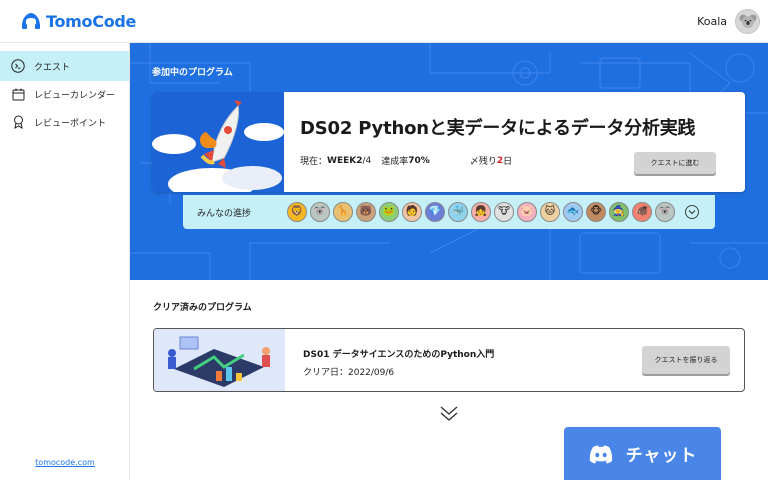 The width and height of the screenshot is (768, 480). Describe the element at coordinates (314, 162) in the screenshot. I see `status-prefix: 現在：` at that location.